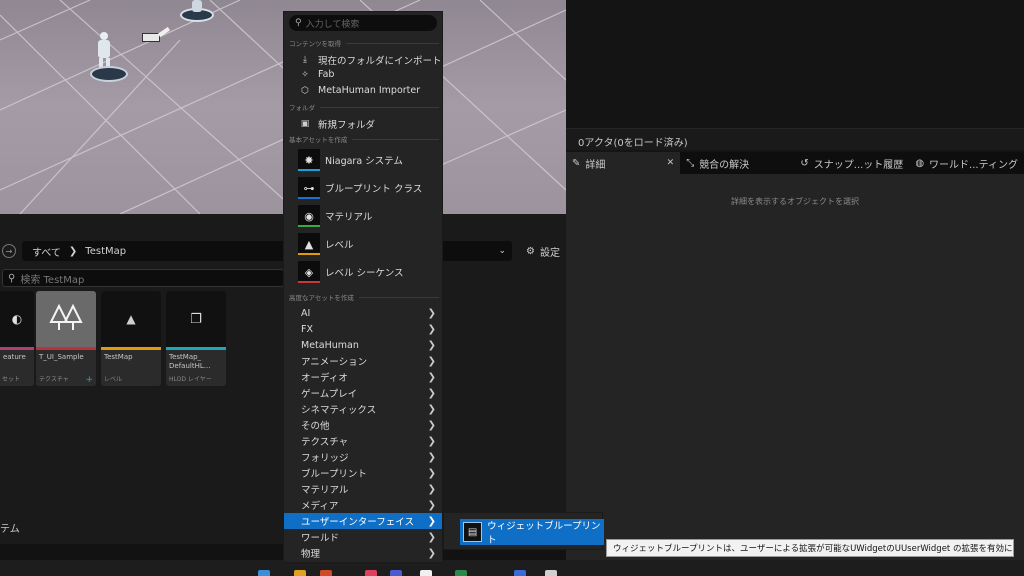  I want to click on tab-merge-resolve: ⤡ 競合の解決, so click(737, 163).